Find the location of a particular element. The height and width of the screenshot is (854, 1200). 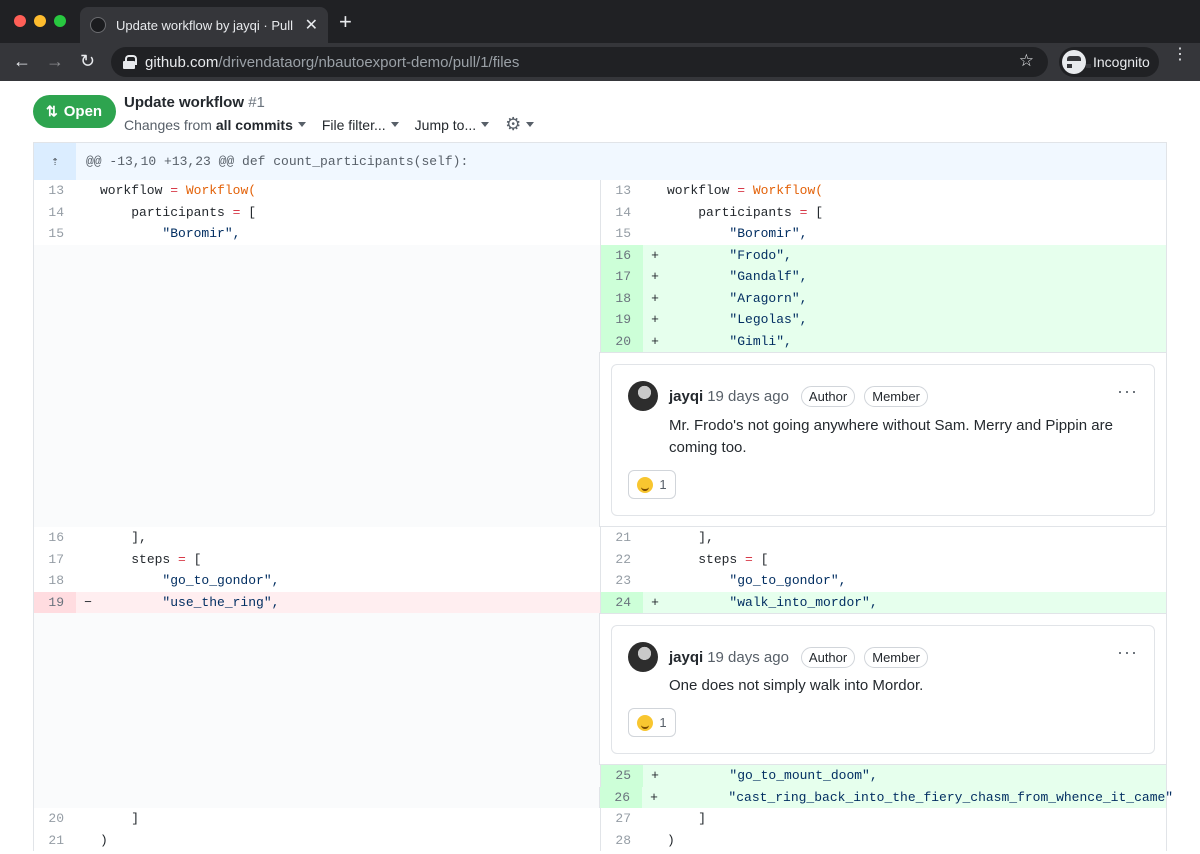

diff-row: 18 + "Aragorn", is located at coordinates (600, 298).